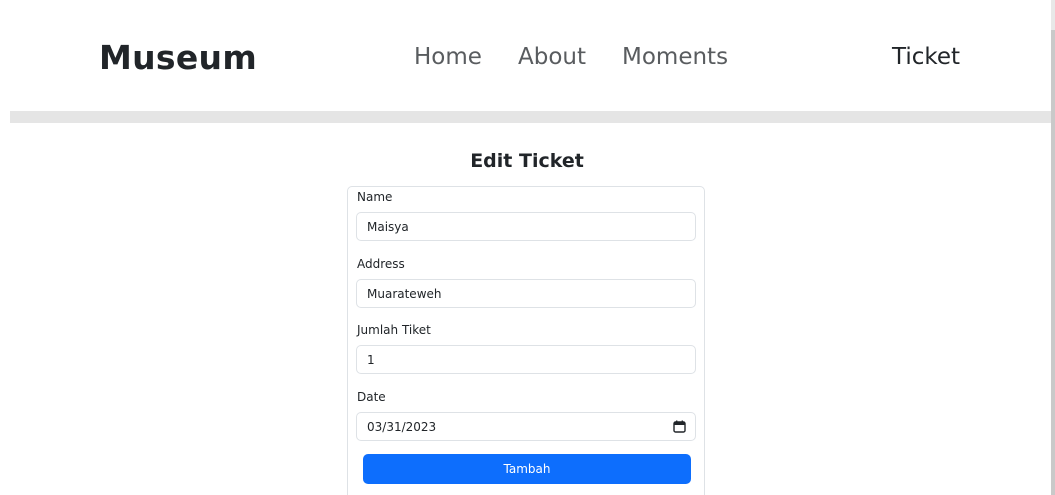 Image resolution: width=1055 pixels, height=495 pixels. What do you see at coordinates (402, 427) in the screenshot?
I see `date-value: 03/31/2023` at bounding box center [402, 427].